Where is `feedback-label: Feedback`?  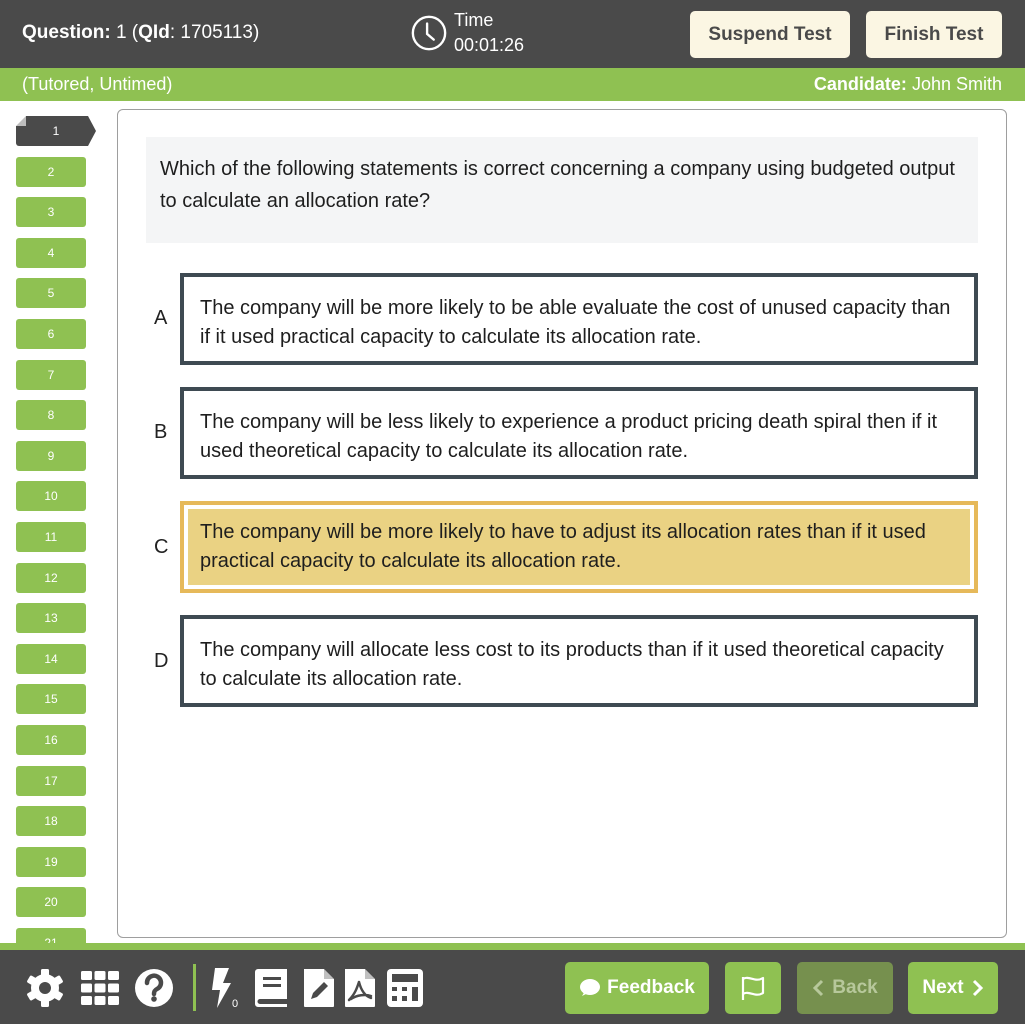 feedback-label: Feedback is located at coordinates (651, 987).